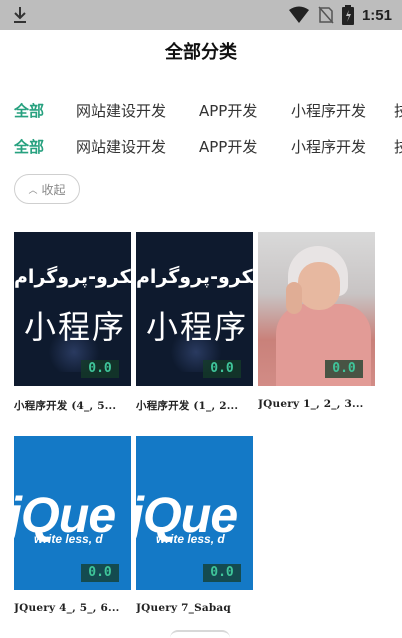 This screenshot has width=402, height=638. Describe the element at coordinates (316, 309) in the screenshot. I see `course-thumbnail: 0.0` at that location.